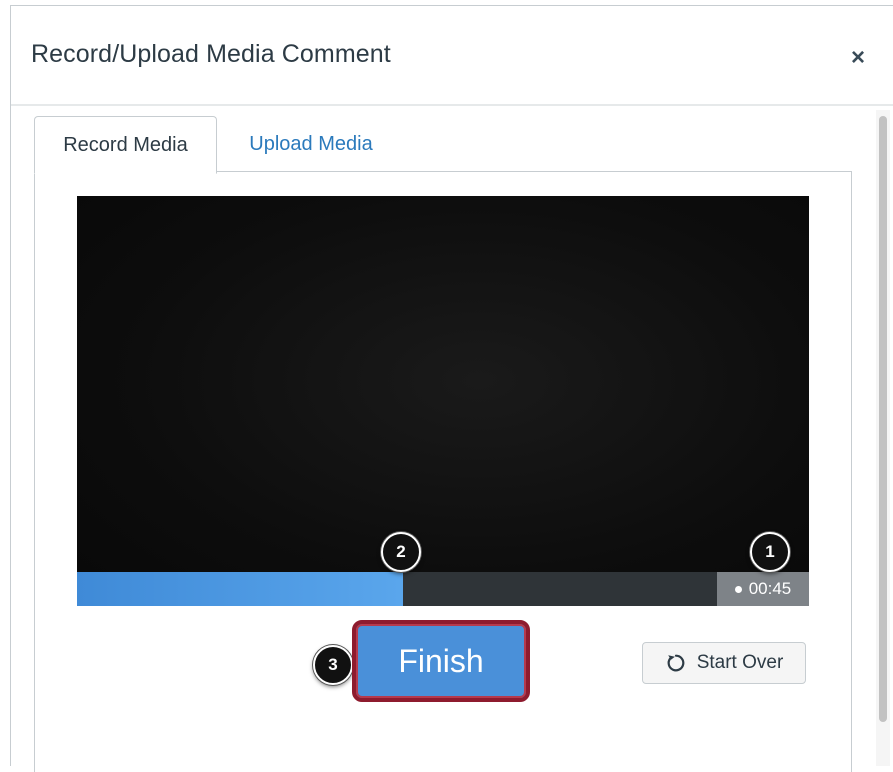 This screenshot has width=893, height=772. What do you see at coordinates (738, 589) in the screenshot?
I see `recording-dot-icon` at bounding box center [738, 589].